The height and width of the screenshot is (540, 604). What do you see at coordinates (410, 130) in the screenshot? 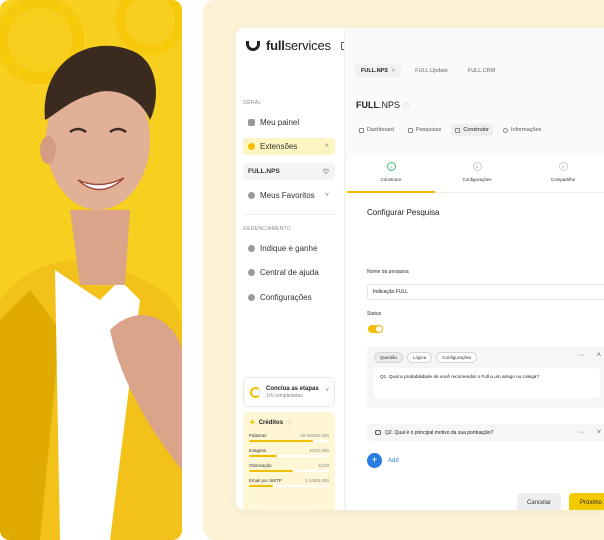
I see `list-icon` at bounding box center [410, 130].